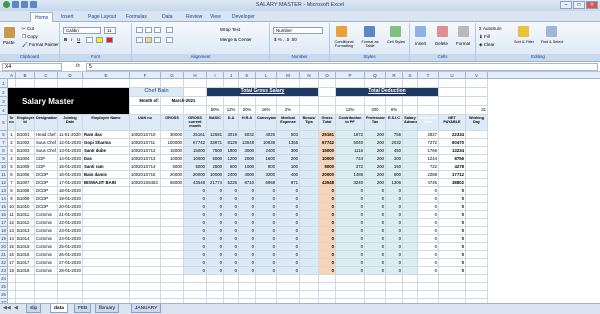  I want to click on employee-cell: 5, so click(12, 167).